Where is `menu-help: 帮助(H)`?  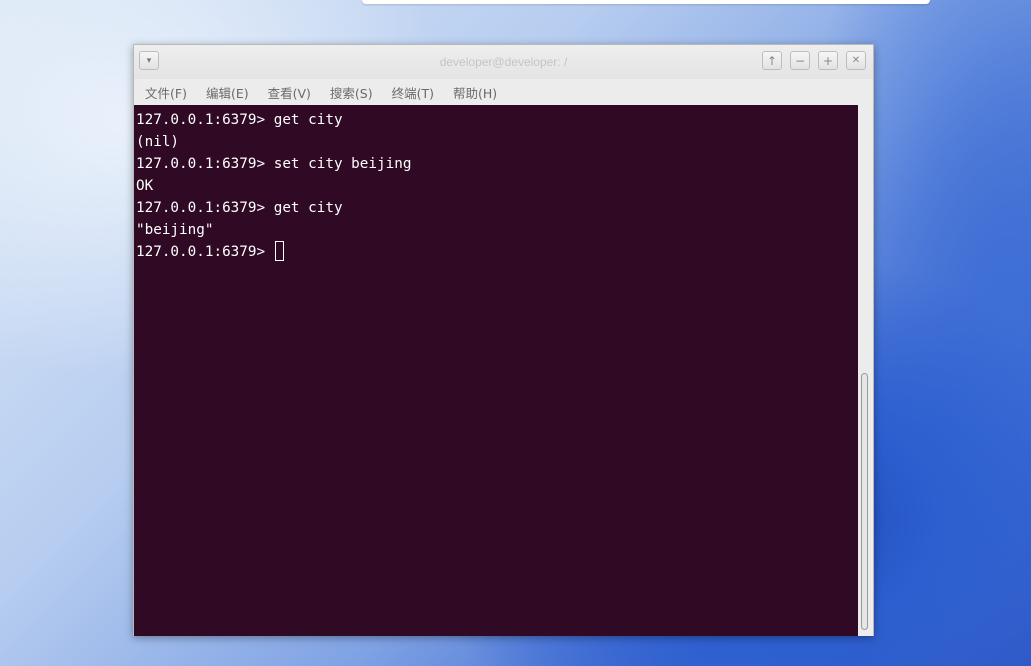 menu-help: 帮助(H) is located at coordinates (475, 92).